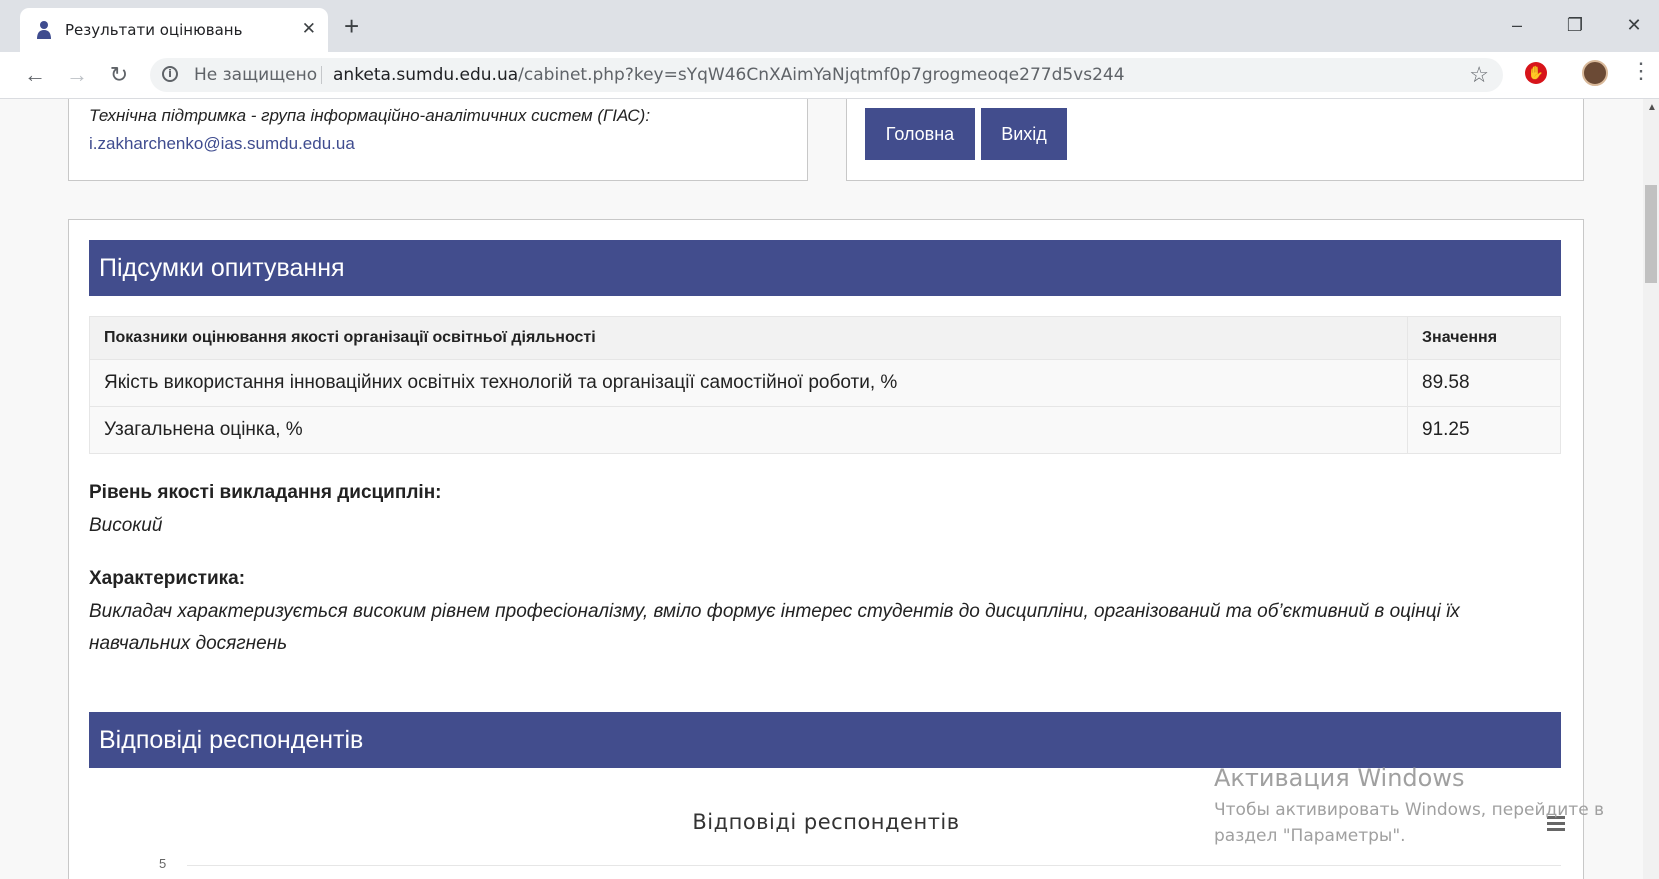 This screenshot has height=879, width=1659. I want to click on tab-close-icon: ✕, so click(309, 29).